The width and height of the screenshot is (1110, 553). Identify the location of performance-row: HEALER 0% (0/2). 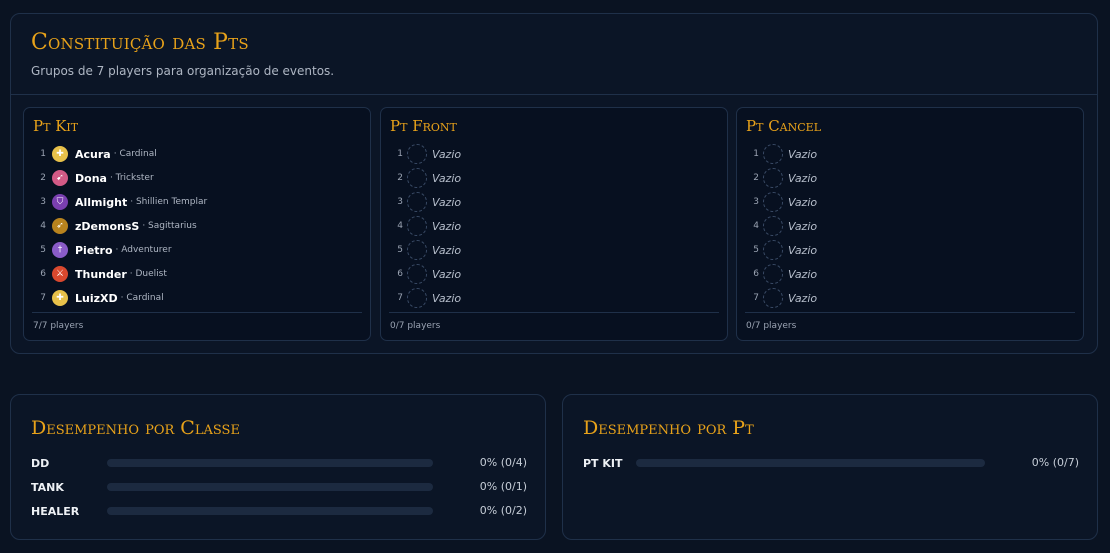
(279, 511).